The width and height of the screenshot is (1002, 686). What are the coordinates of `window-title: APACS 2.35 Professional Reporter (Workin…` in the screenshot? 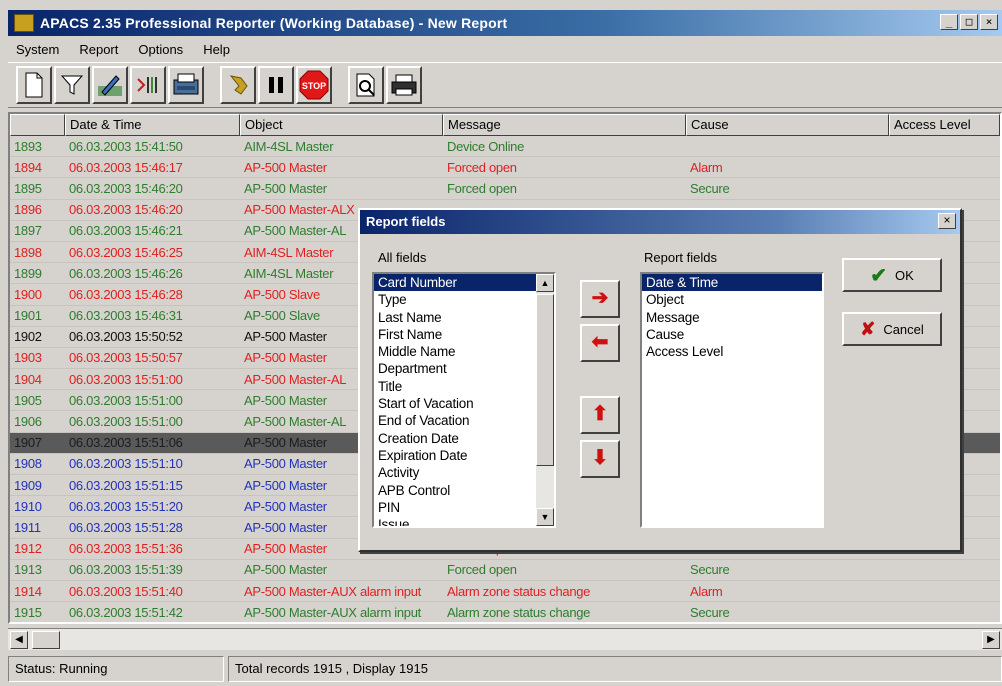 It's located at (274, 23).